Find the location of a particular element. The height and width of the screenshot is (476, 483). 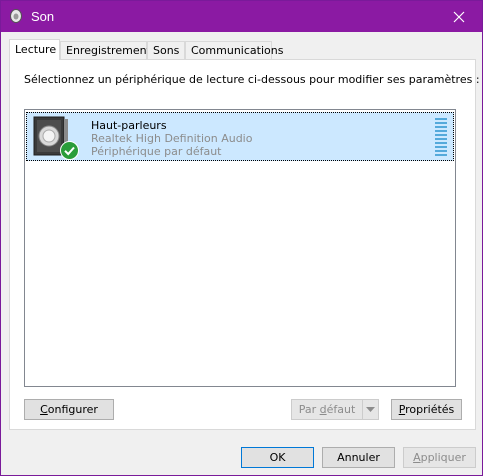

properties-button: Propriétés is located at coordinates (426, 409).